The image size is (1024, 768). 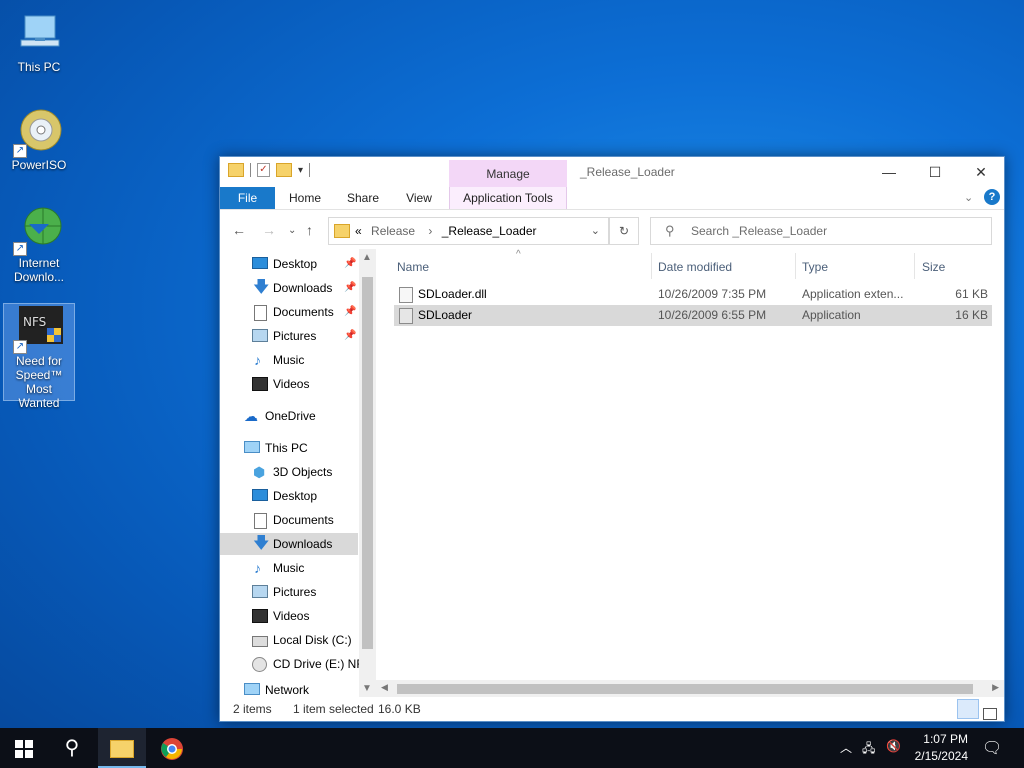 I want to click on column-headers: ^ Name Date modified Type Size, so click(x=690, y=266).